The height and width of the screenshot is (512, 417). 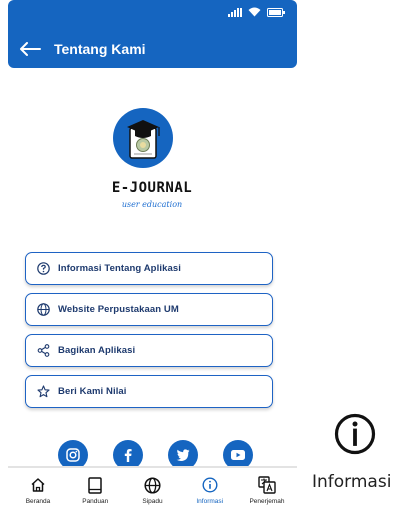 What do you see at coordinates (238, 455) in the screenshot?
I see `youtube-icon` at bounding box center [238, 455].